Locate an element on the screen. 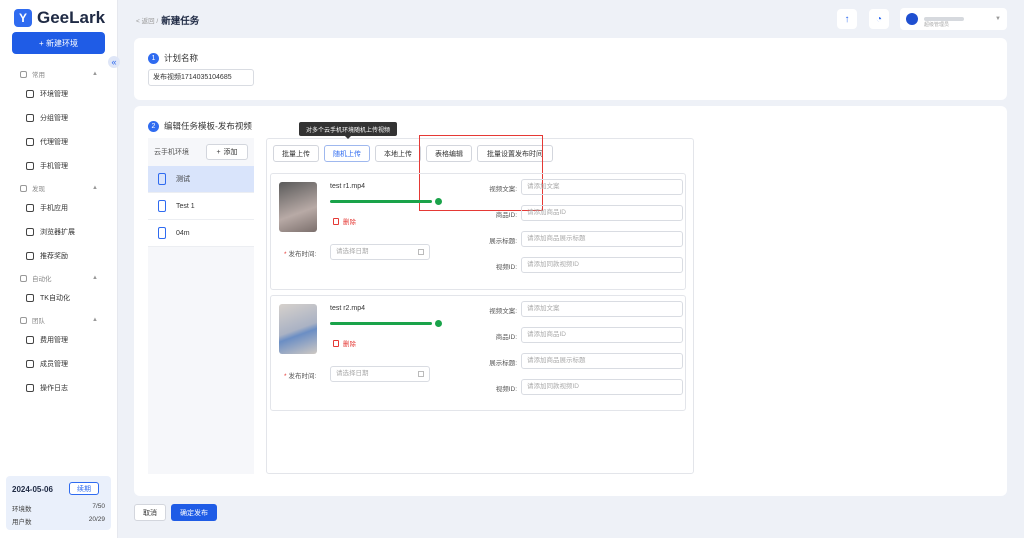  nav-group-label: 发现 is located at coordinates (38, 189).